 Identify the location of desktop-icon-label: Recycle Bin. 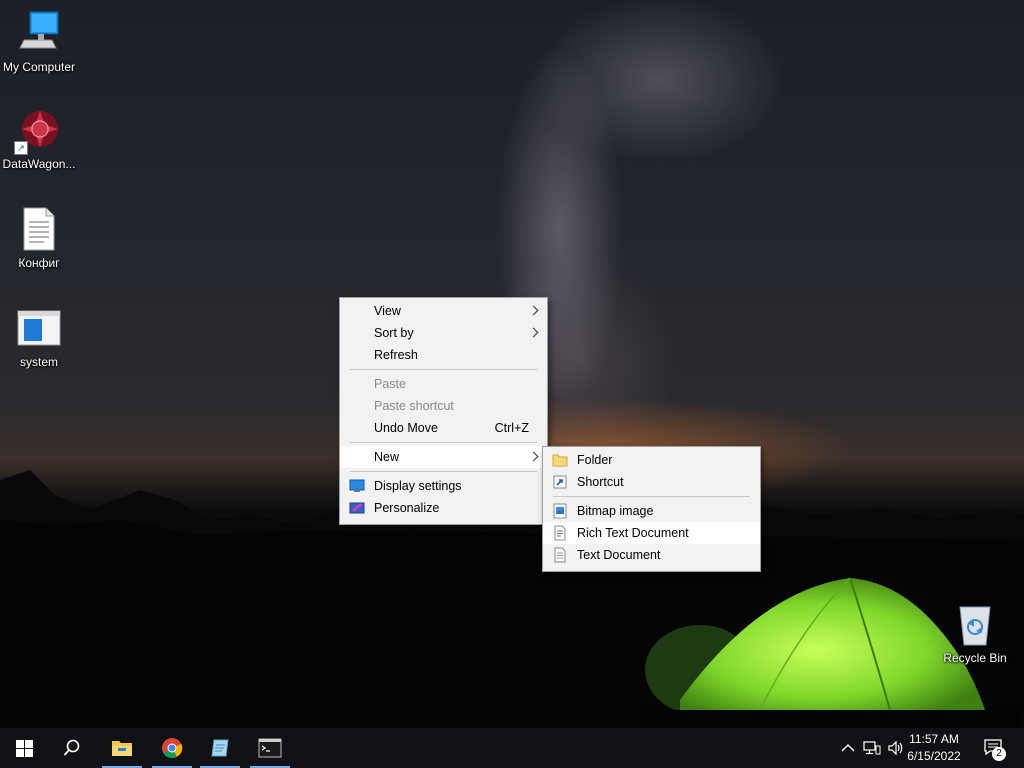
(975, 658).